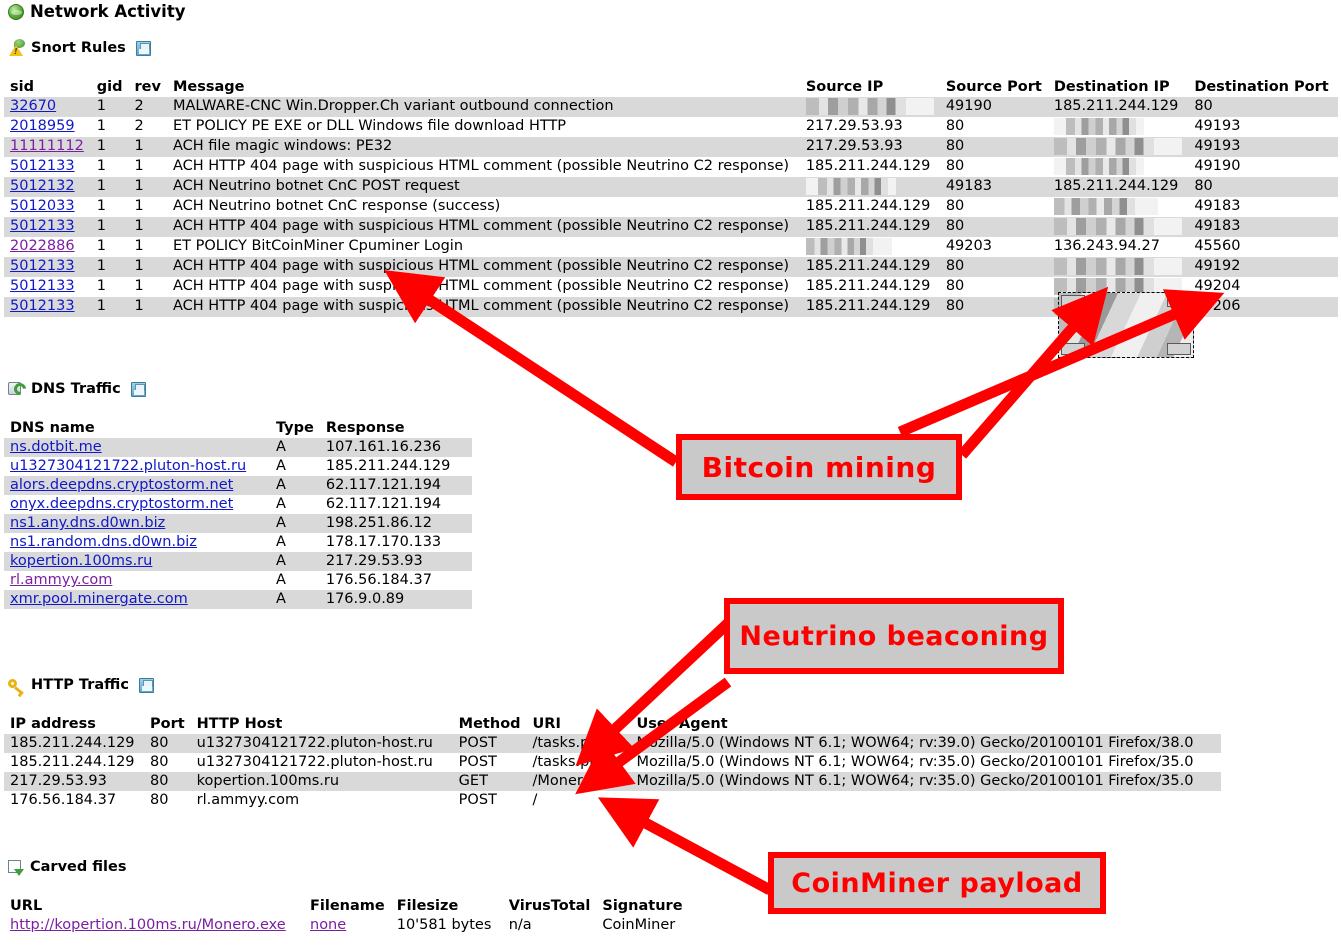 This screenshot has height=948, width=1341. Describe the element at coordinates (121, 485) in the screenshot. I see `dns-name-link: alors.deepdns.cryptostorm.net` at that location.